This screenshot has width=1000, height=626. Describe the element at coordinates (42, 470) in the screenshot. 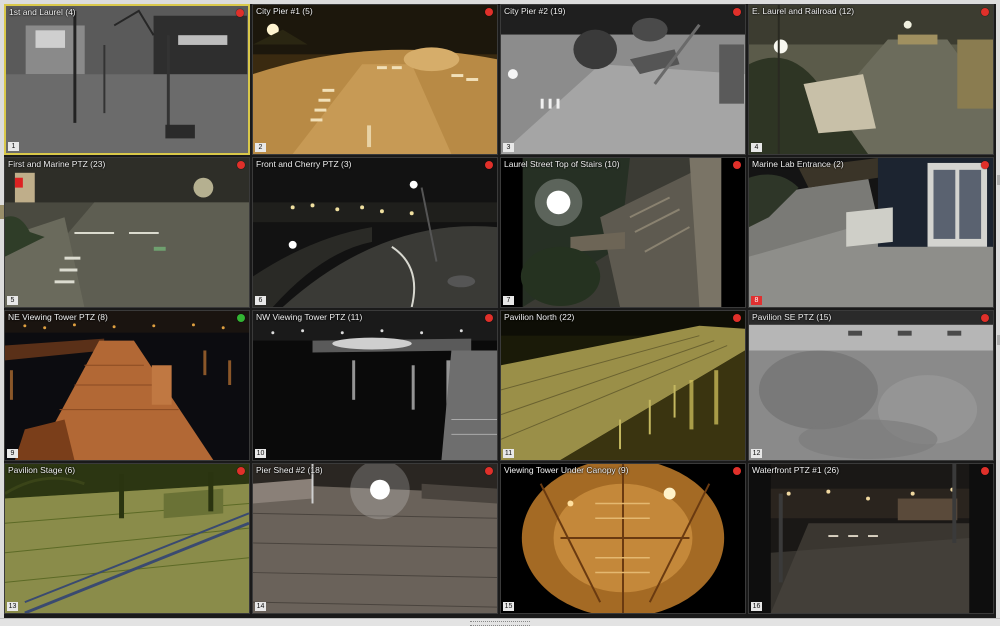

I see `camera-title: Pavilion Stage (6)` at that location.